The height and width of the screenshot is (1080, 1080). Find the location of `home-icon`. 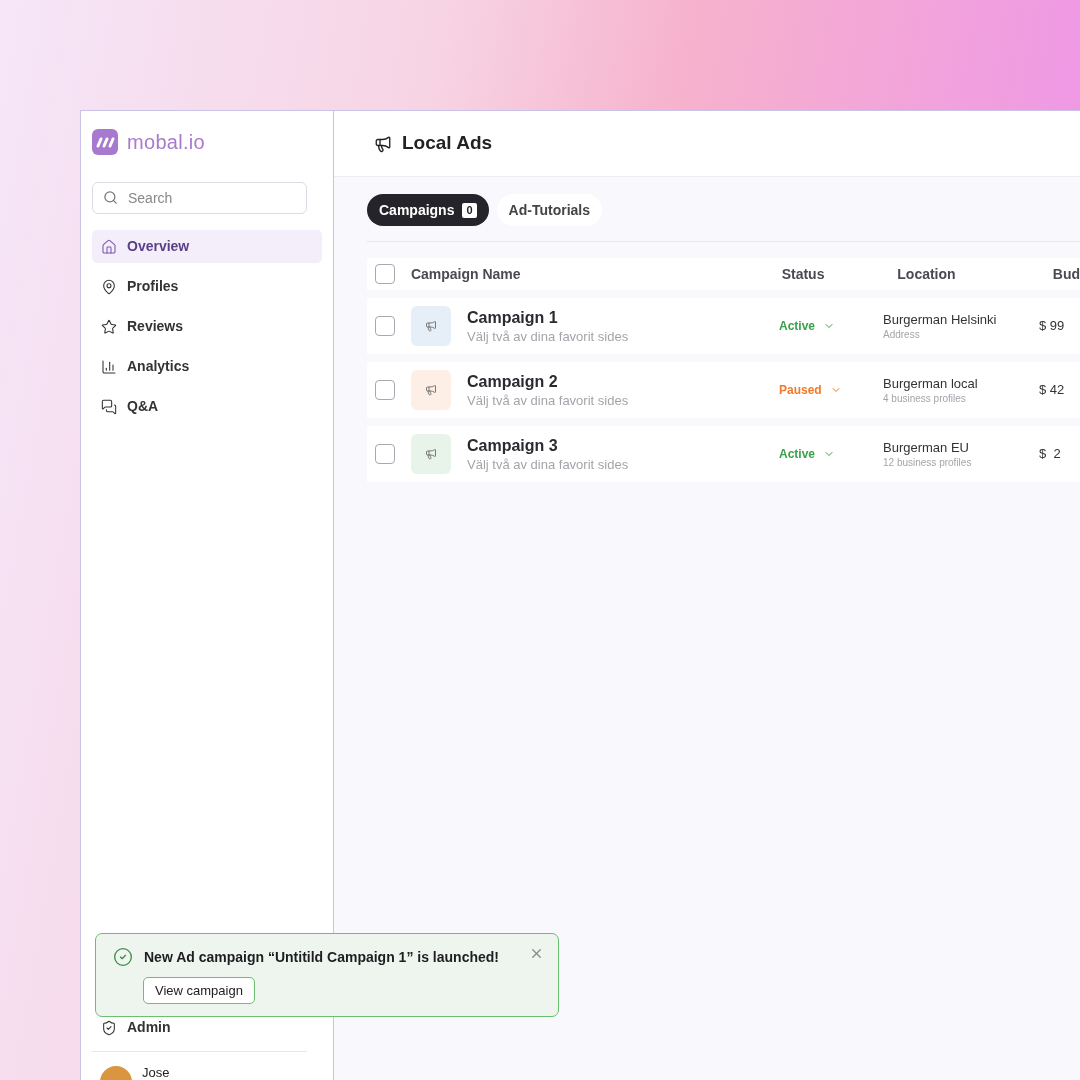

home-icon is located at coordinates (109, 246).